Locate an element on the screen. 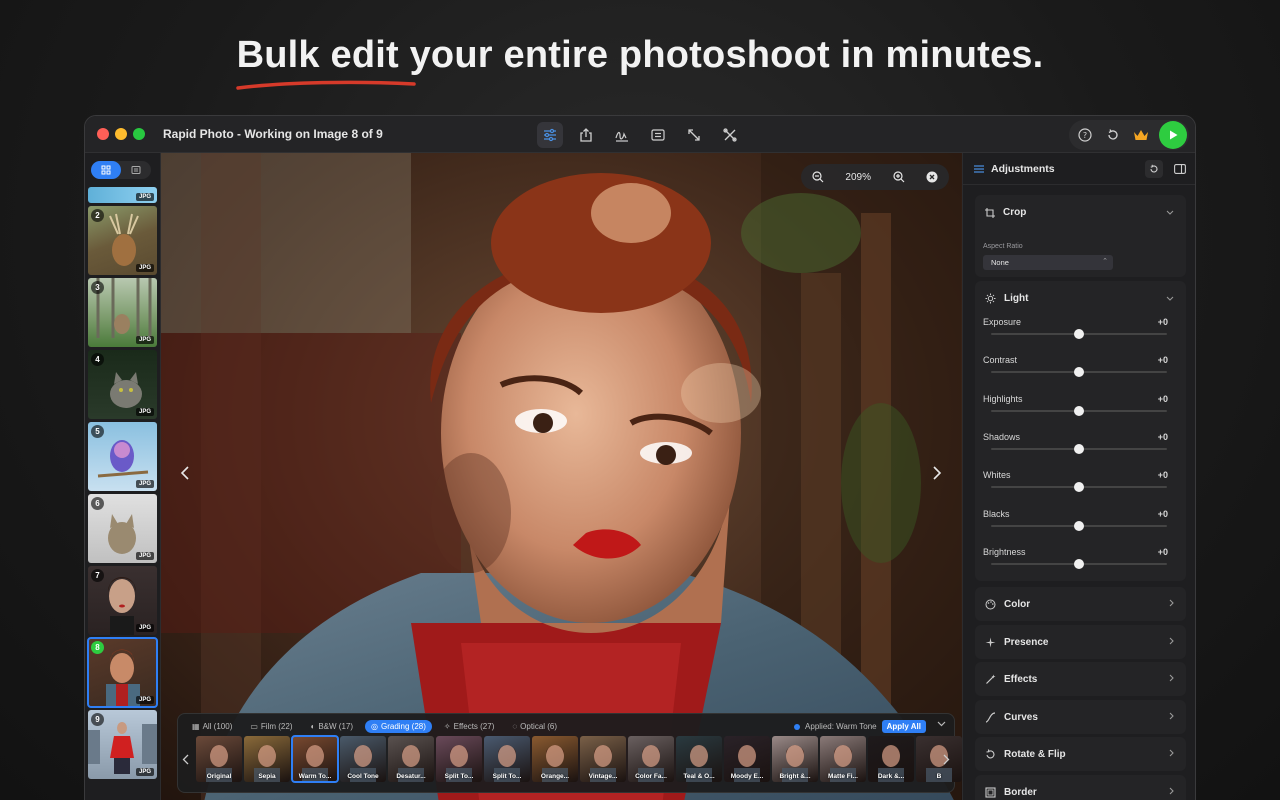  zoom-in-icon is located at coordinates (898, 177).